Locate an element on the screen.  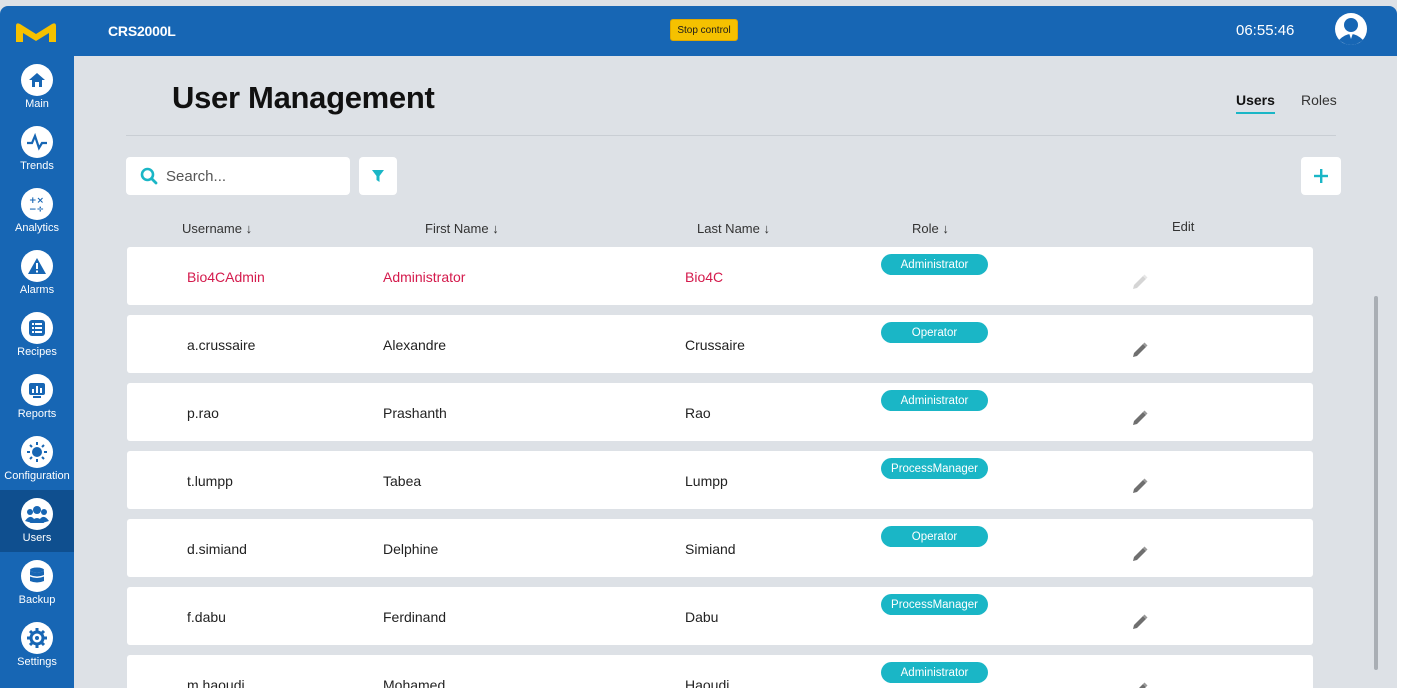
column-header-last-name: Last Name ↓ is located at coordinates (733, 228).